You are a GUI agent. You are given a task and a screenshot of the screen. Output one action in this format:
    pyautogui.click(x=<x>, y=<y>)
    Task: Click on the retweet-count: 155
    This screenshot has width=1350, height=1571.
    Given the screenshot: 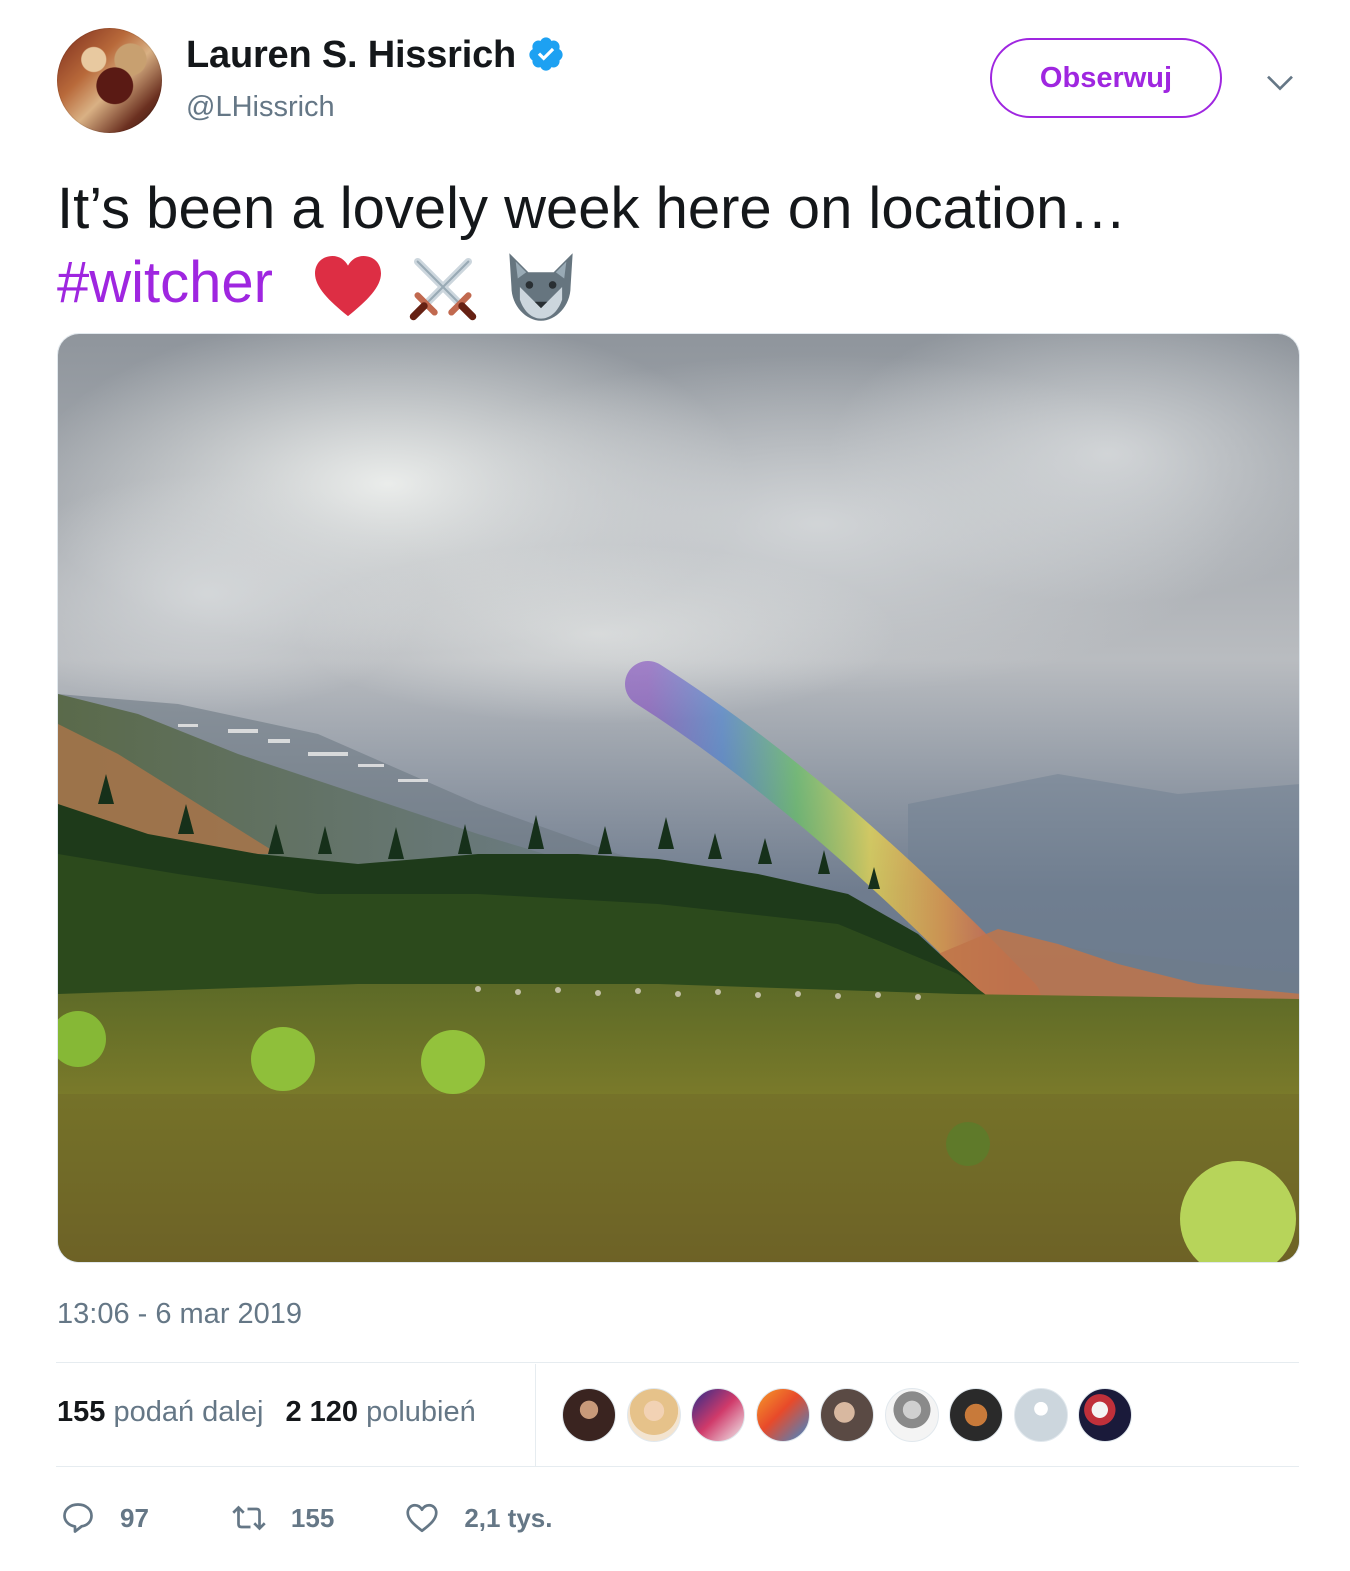 What is the action you would take?
    pyautogui.click(x=312, y=1517)
    